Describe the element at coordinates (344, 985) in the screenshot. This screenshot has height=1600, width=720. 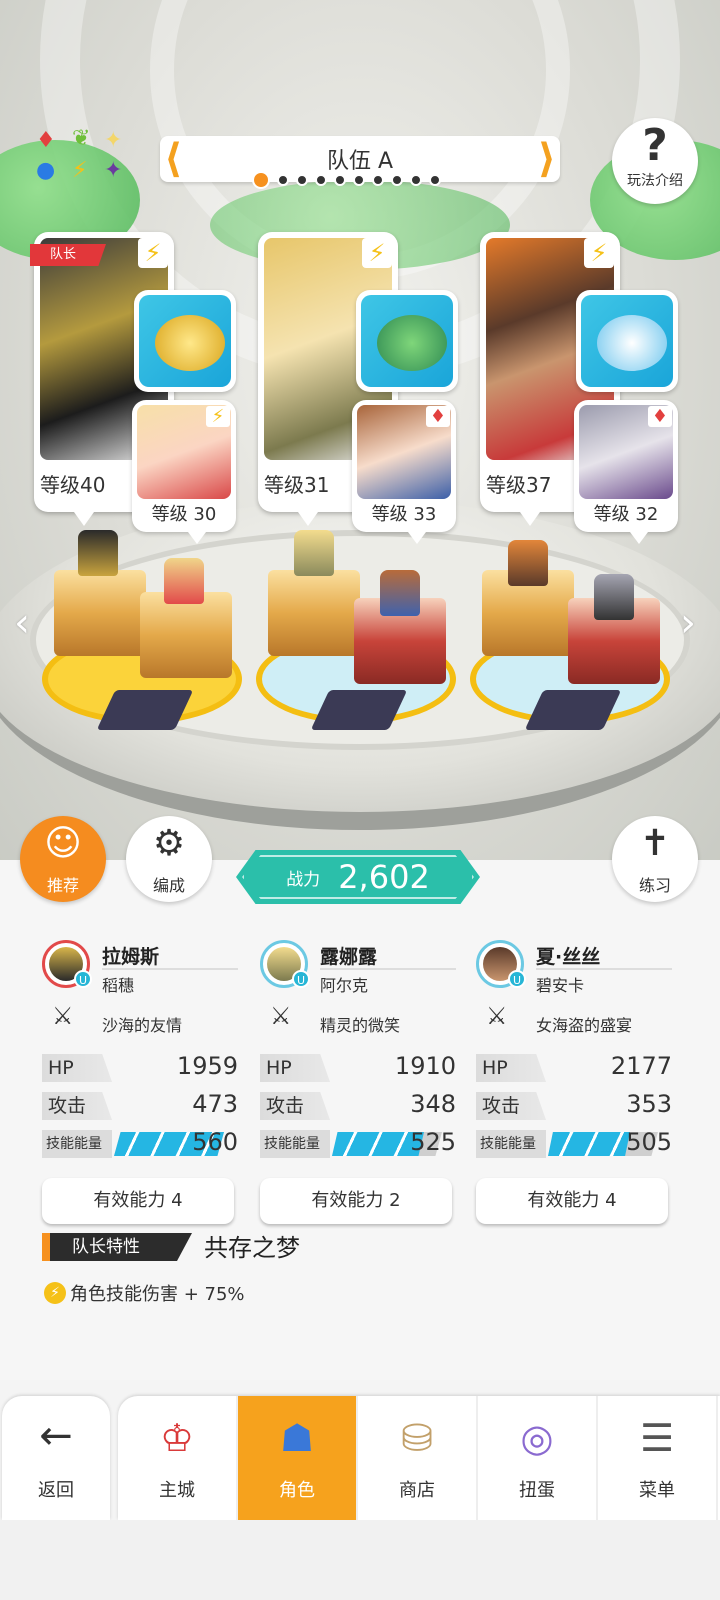
I see `member-sub-name: 阿尔克` at that location.